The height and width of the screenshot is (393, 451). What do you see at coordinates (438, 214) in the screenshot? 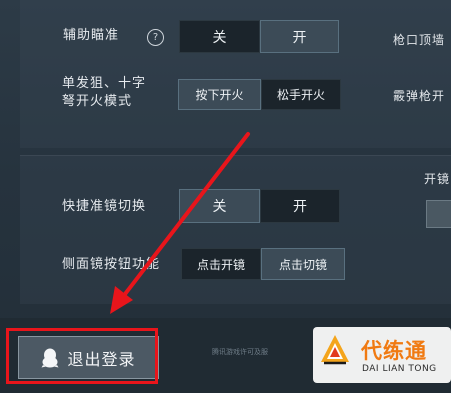
I see `open-scope-control` at bounding box center [438, 214].